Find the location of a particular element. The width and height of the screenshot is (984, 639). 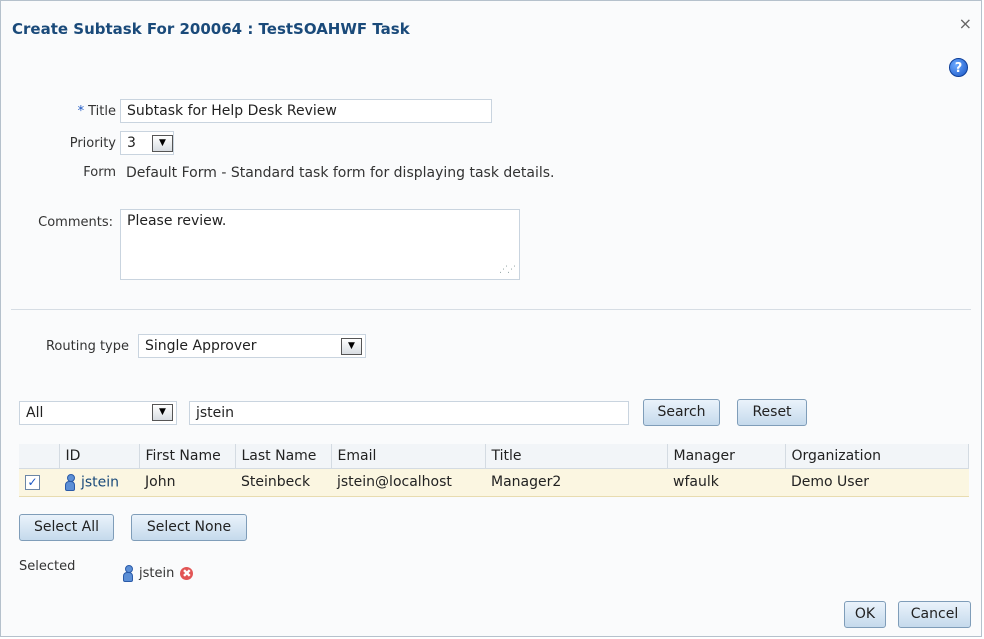

row-select-cell: ✓ is located at coordinates (39, 482).